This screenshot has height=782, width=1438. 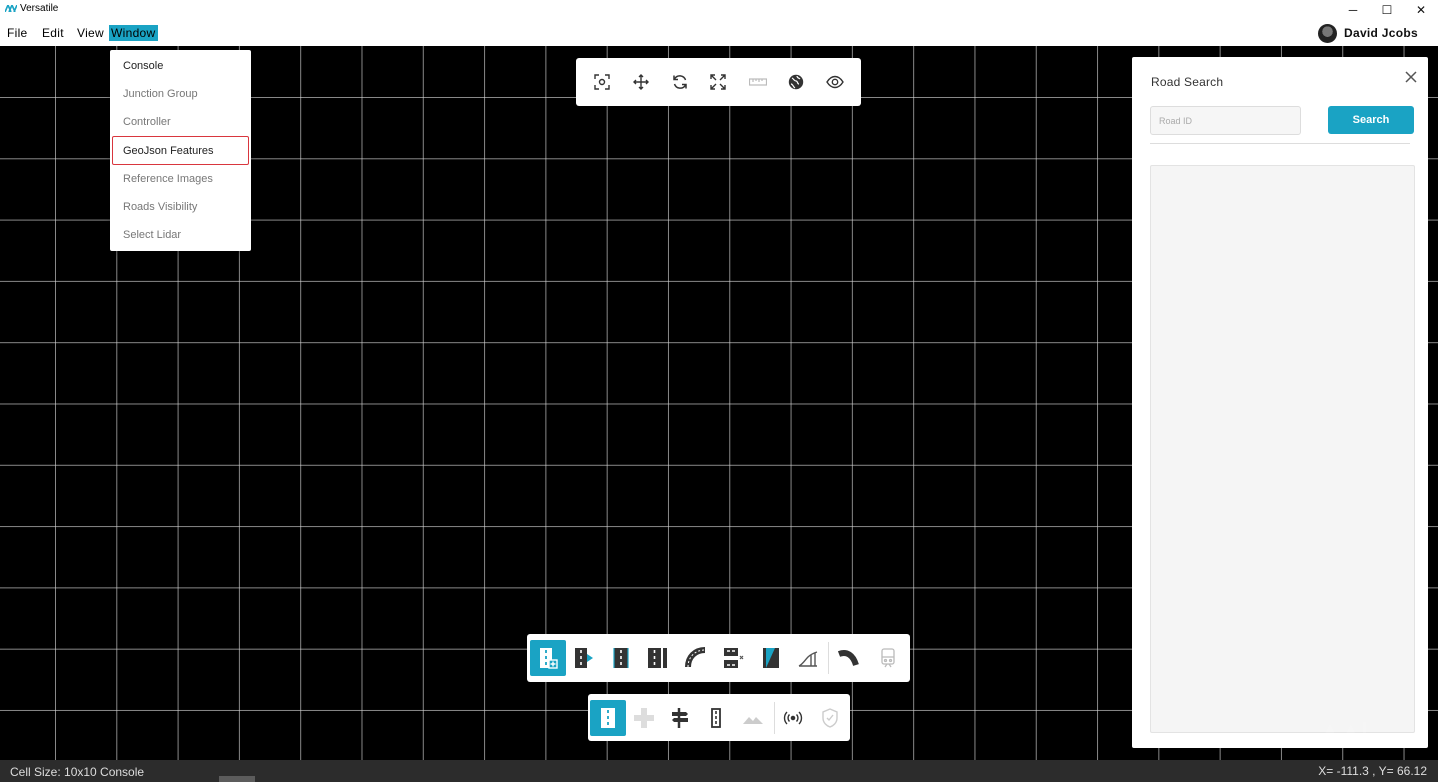 I want to click on minimize-button: ─, so click(x=1353, y=9).